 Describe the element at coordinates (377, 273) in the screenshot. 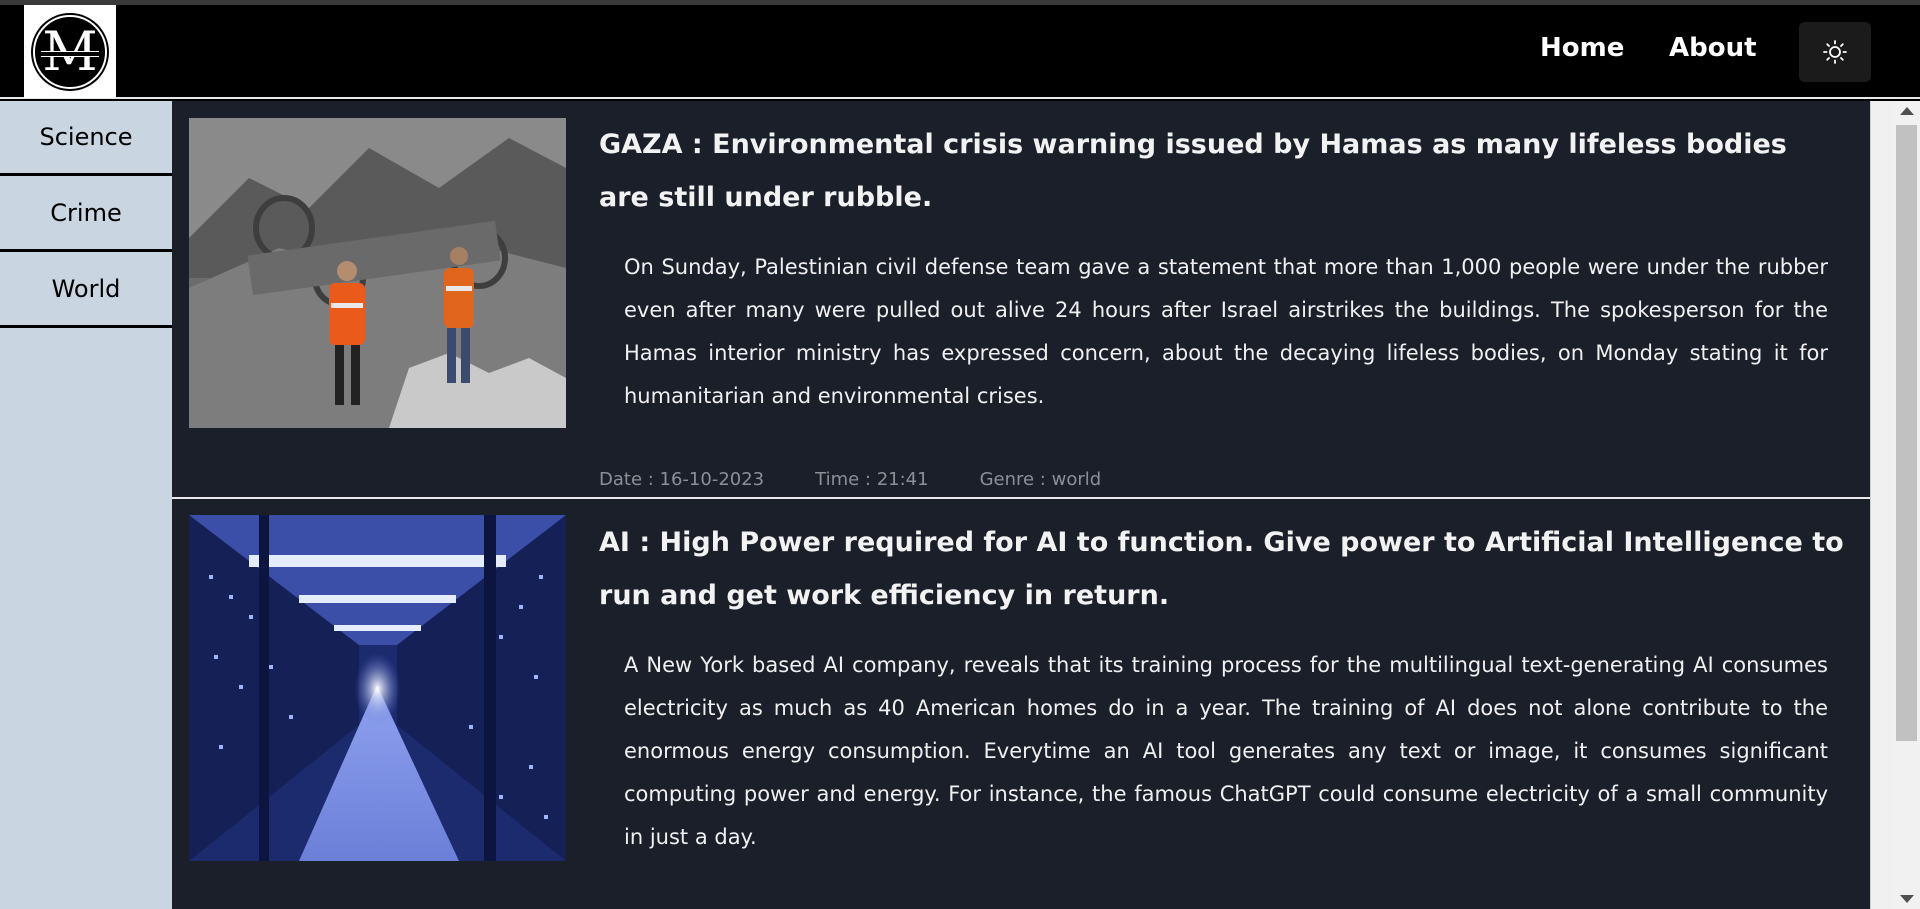

I see `article-image-rubble` at that location.